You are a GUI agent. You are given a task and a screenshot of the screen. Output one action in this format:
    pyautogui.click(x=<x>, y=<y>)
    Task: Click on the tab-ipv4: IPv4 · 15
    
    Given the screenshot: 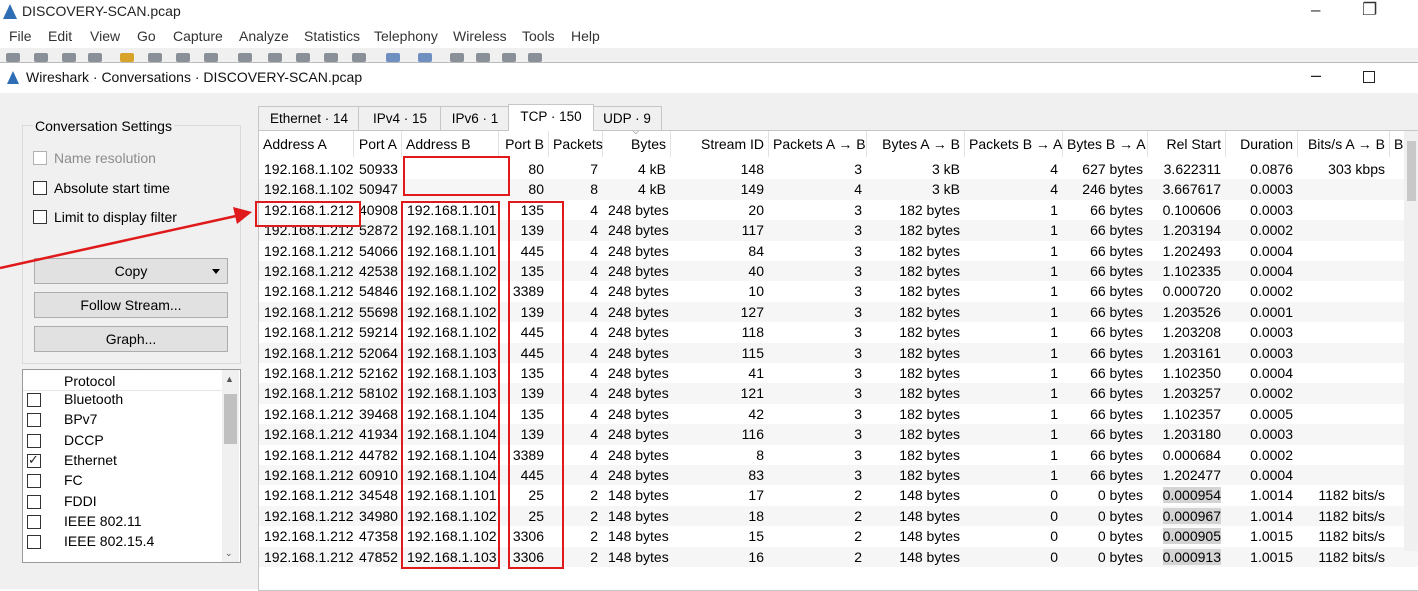 What is the action you would take?
    pyautogui.click(x=400, y=118)
    